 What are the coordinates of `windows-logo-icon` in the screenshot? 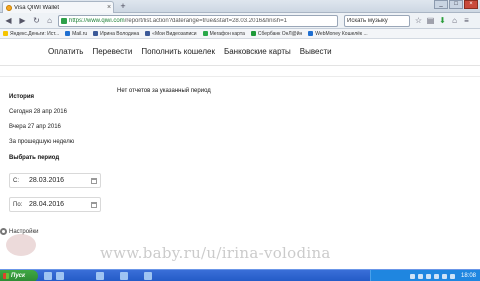 It's located at (6, 276).